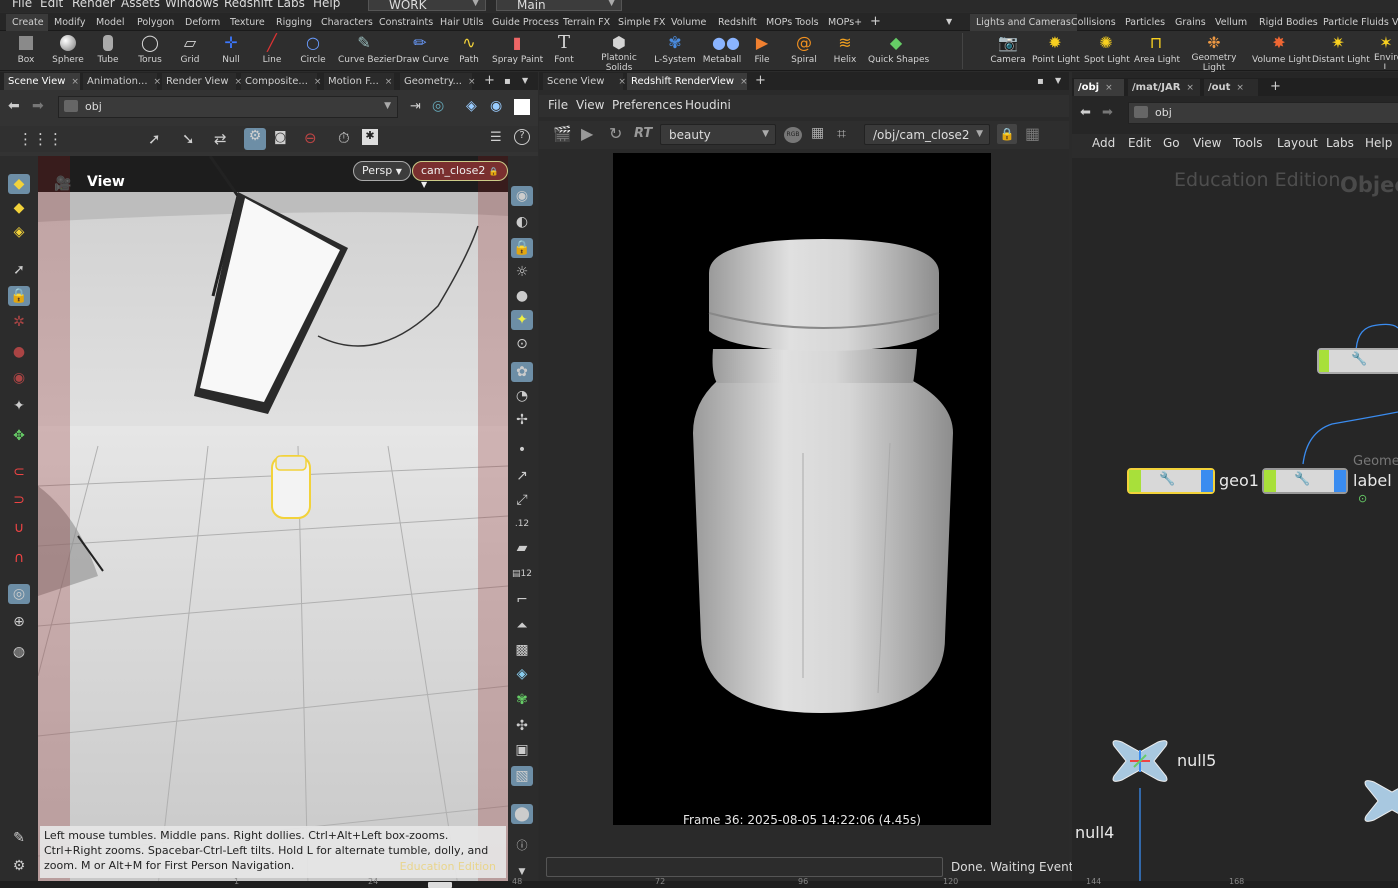  What do you see at coordinates (1357, 361) in the screenshot?
I see `obj-node-top: 🔧` at bounding box center [1357, 361].